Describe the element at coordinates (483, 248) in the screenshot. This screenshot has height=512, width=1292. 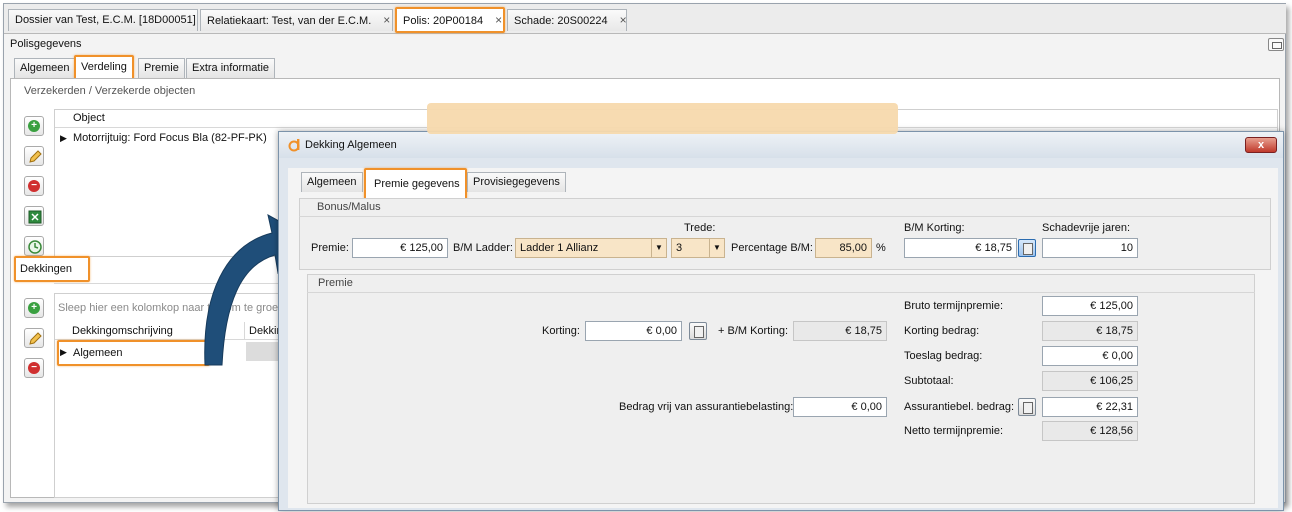
I see `bm-ladder-label: B/M Ladder:` at that location.